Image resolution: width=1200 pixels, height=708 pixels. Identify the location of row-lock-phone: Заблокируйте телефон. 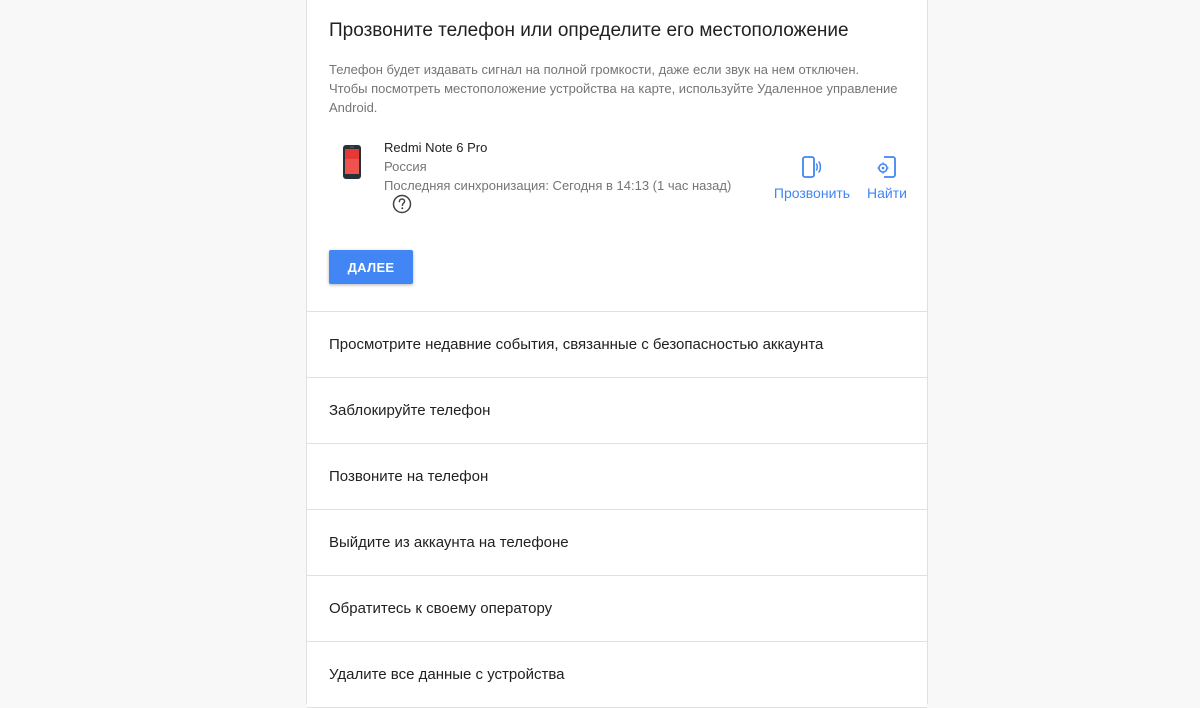
(617, 411).